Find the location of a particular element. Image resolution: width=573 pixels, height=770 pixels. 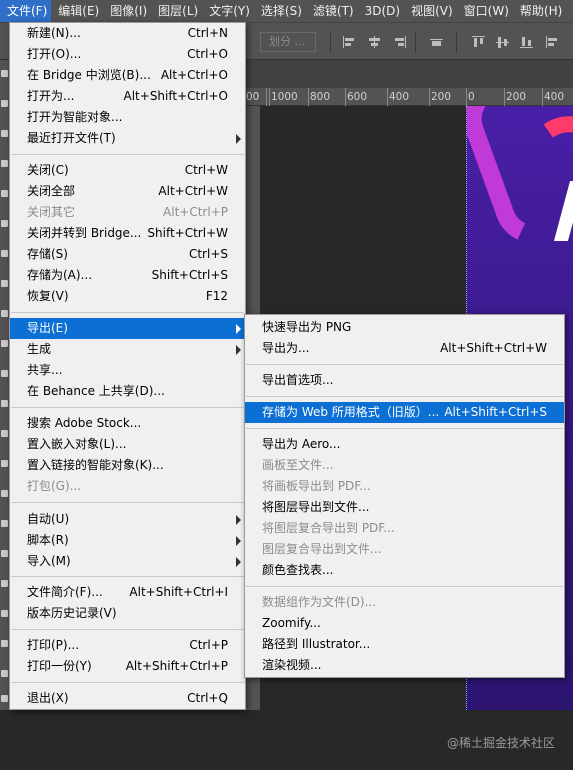

submenu-arrow-icon is located at coordinates (238, 350).